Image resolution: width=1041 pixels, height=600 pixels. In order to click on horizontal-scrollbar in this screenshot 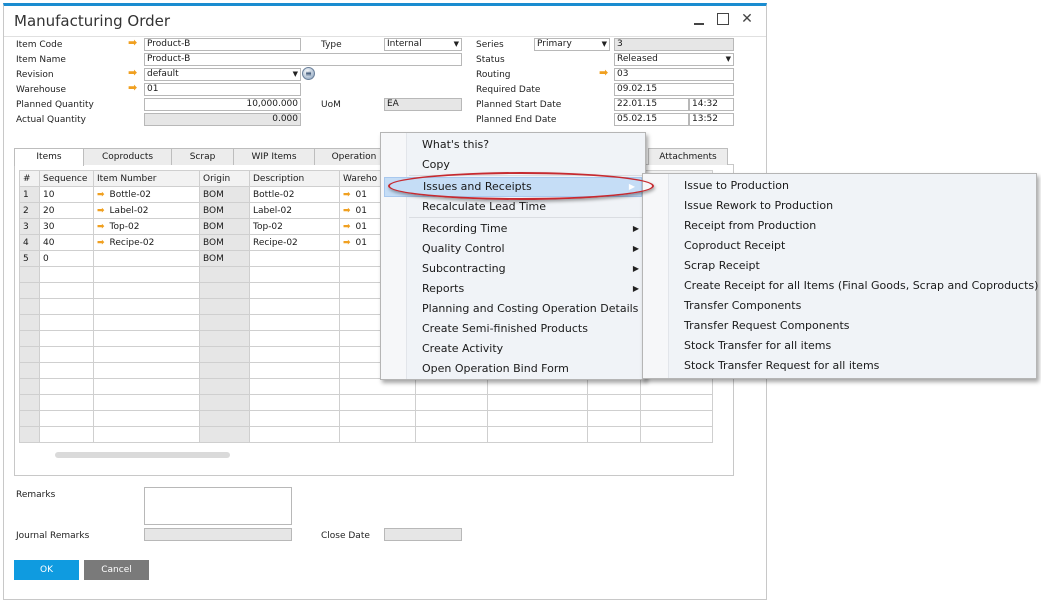, I will do `click(142, 455)`.